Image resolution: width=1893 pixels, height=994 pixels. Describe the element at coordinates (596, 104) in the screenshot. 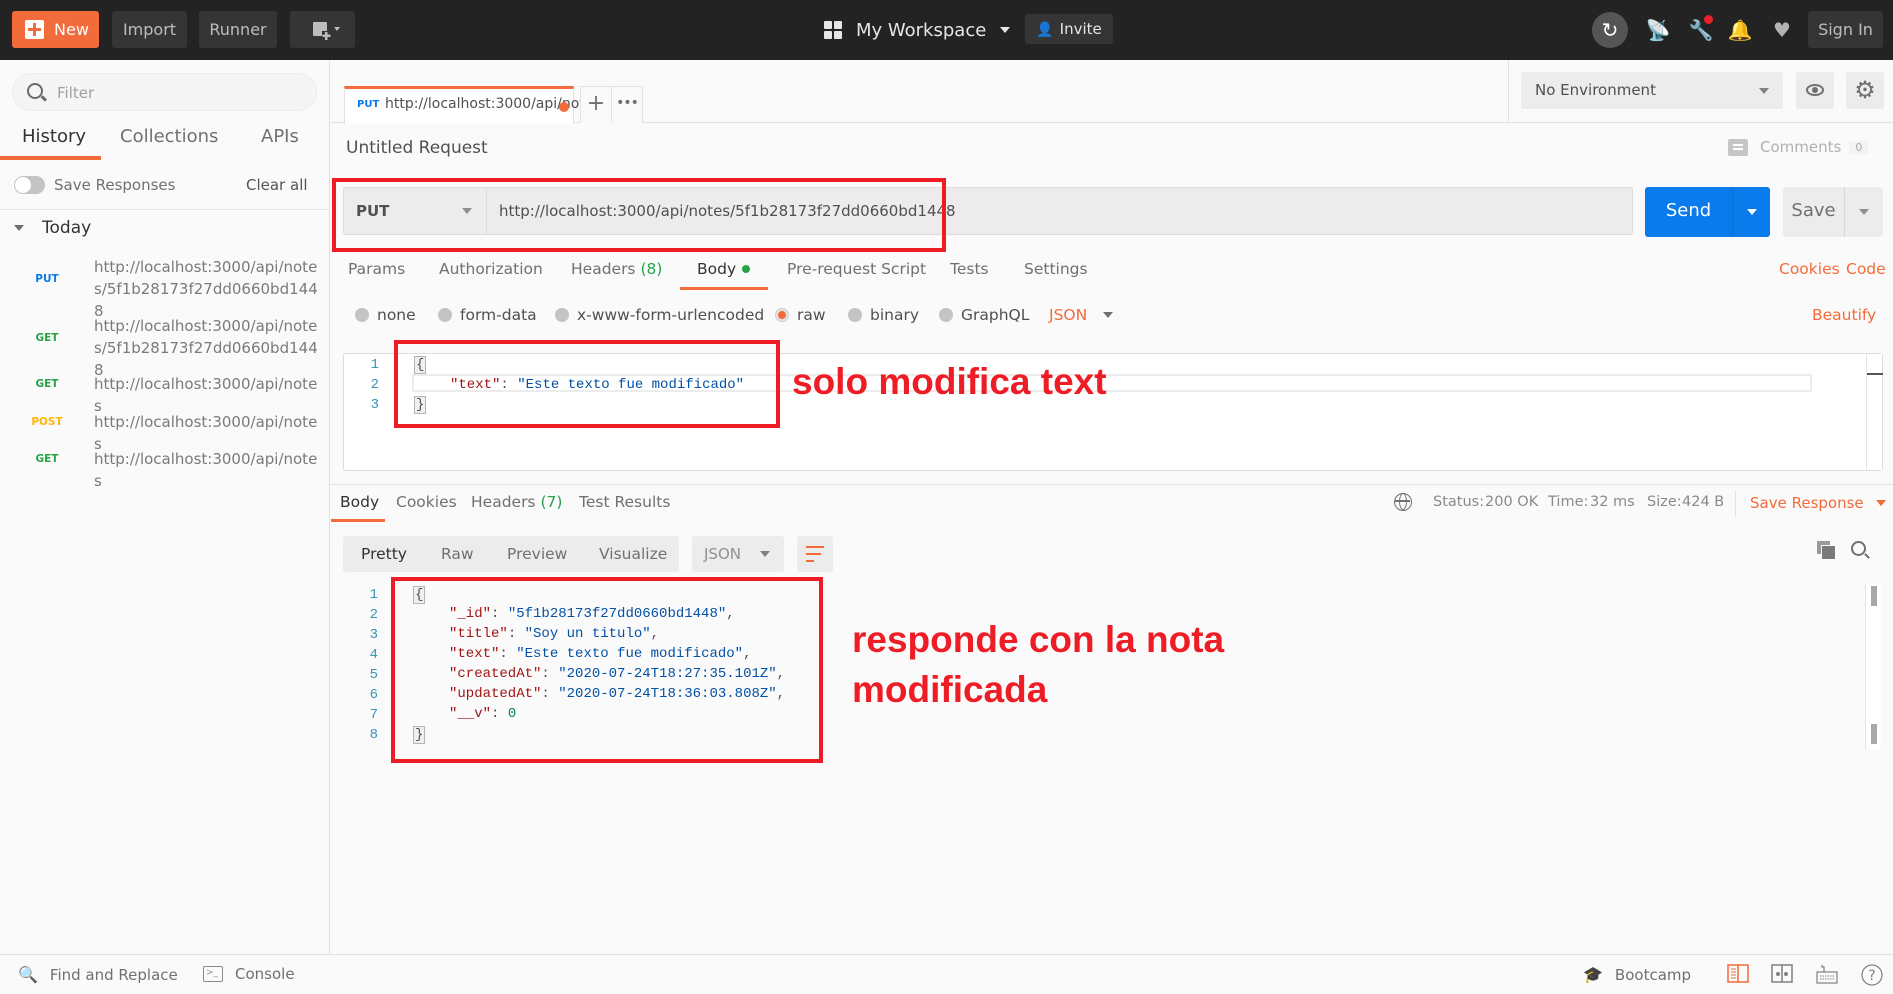

I see `new-tab-button: +` at that location.